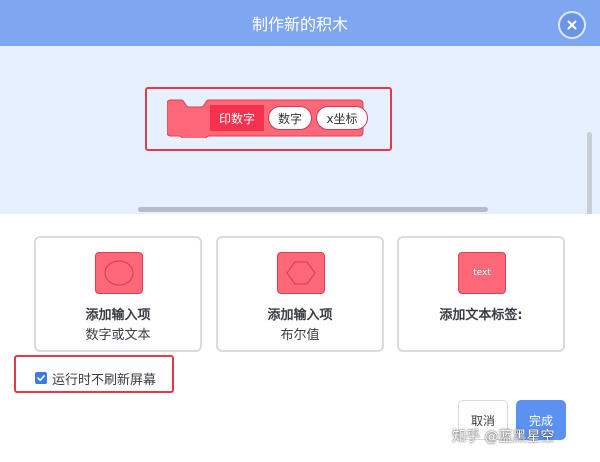 This screenshot has height=462, width=600. Describe the element at coordinates (237, 118) in the screenshot. I see `block-label: 印数字` at that location.